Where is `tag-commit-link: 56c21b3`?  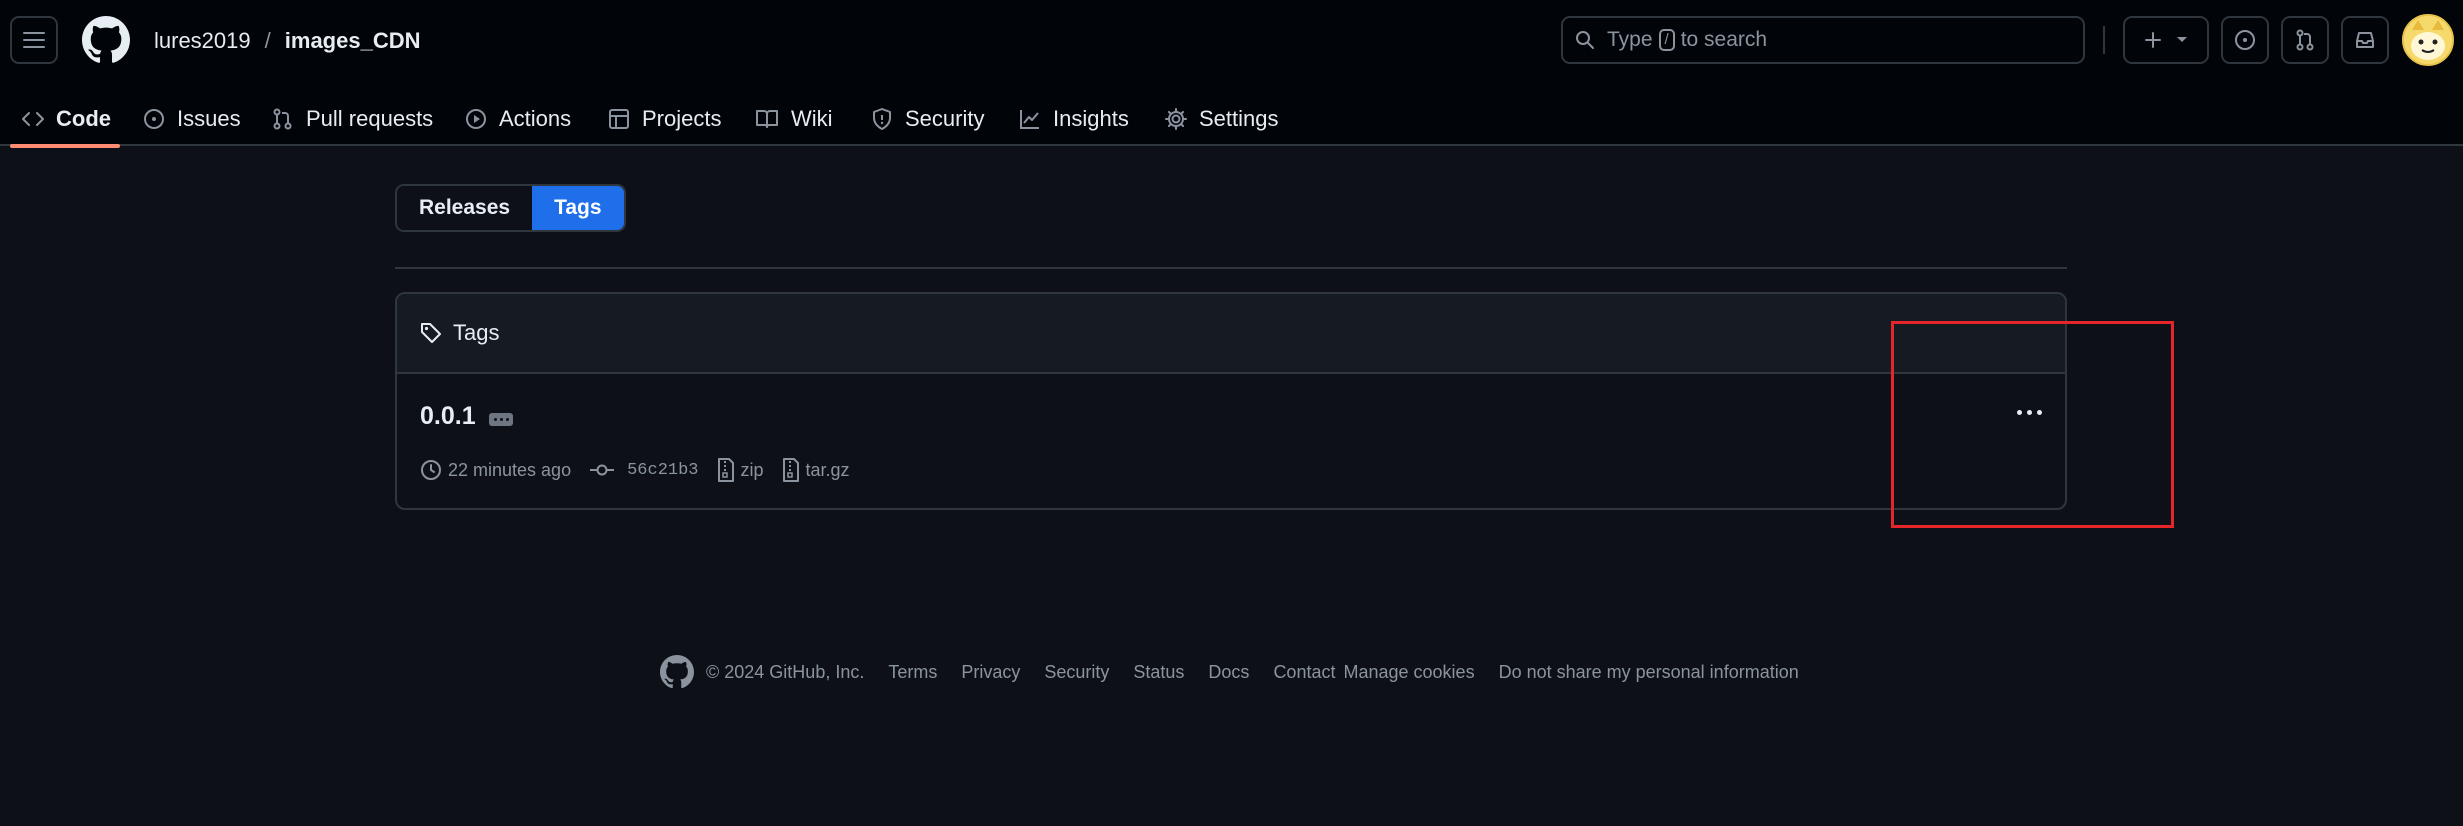 tag-commit-link: 56c21b3 is located at coordinates (644, 470).